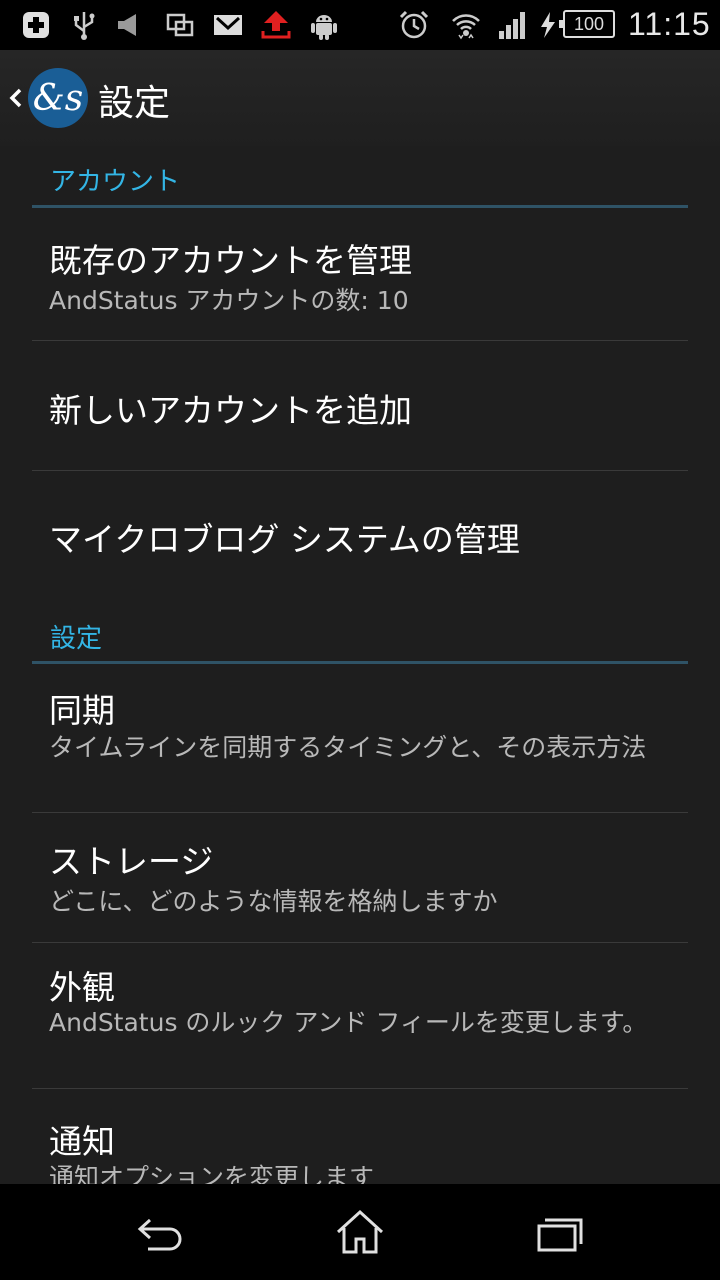  I want to click on signal-icon, so click(512, 25).